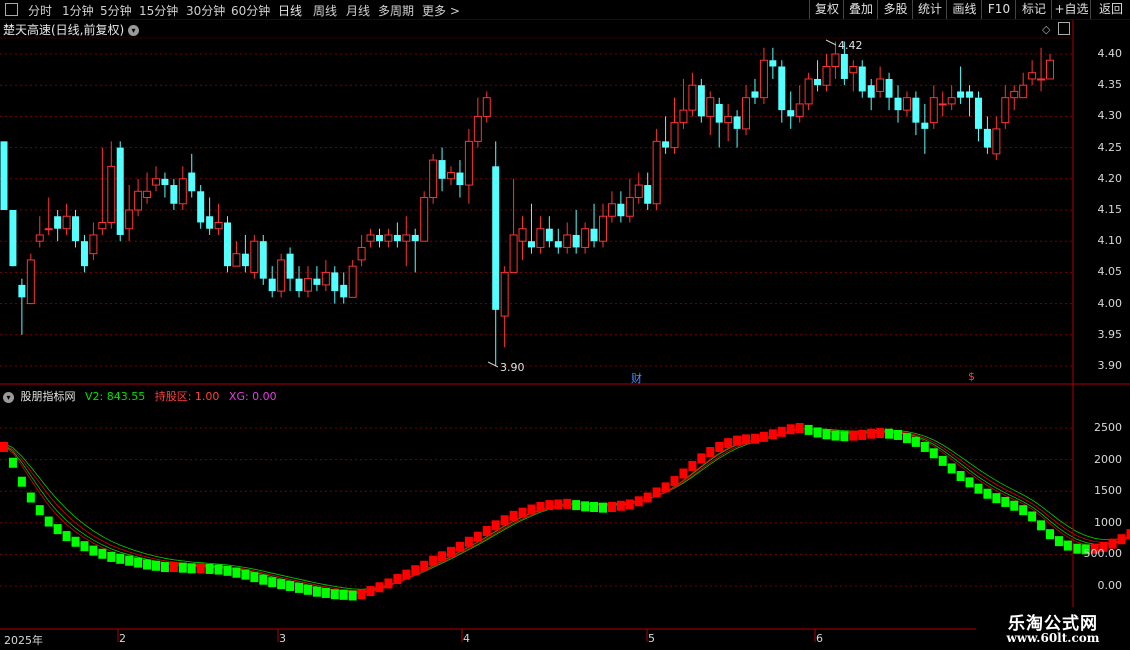 This screenshot has height=650, width=1130. What do you see at coordinates (819, 638) in the screenshot?
I see `date-tick-label: 6` at bounding box center [819, 638].